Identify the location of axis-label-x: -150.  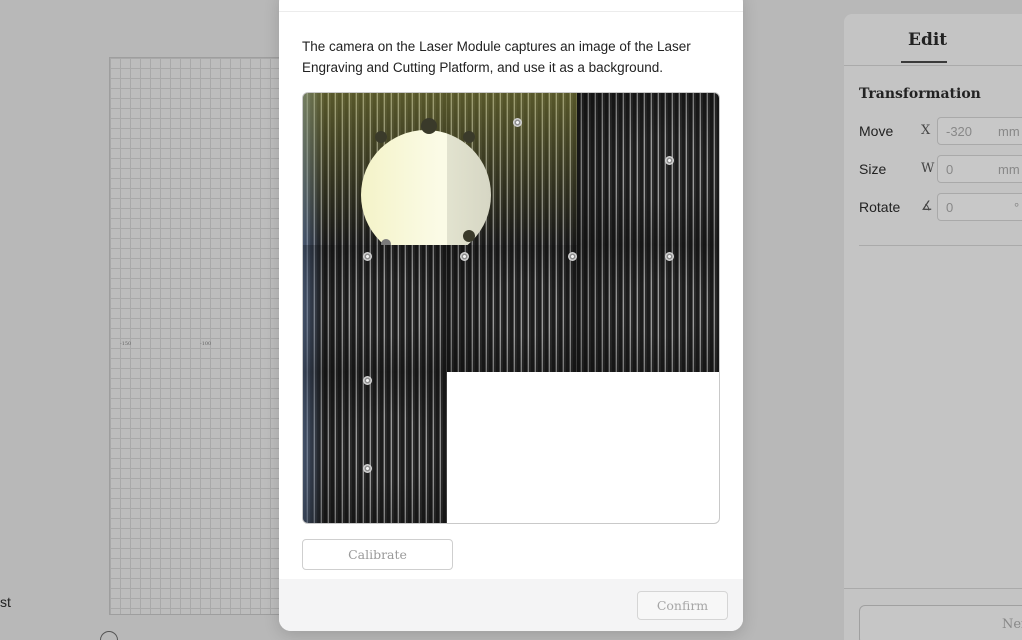
(126, 344).